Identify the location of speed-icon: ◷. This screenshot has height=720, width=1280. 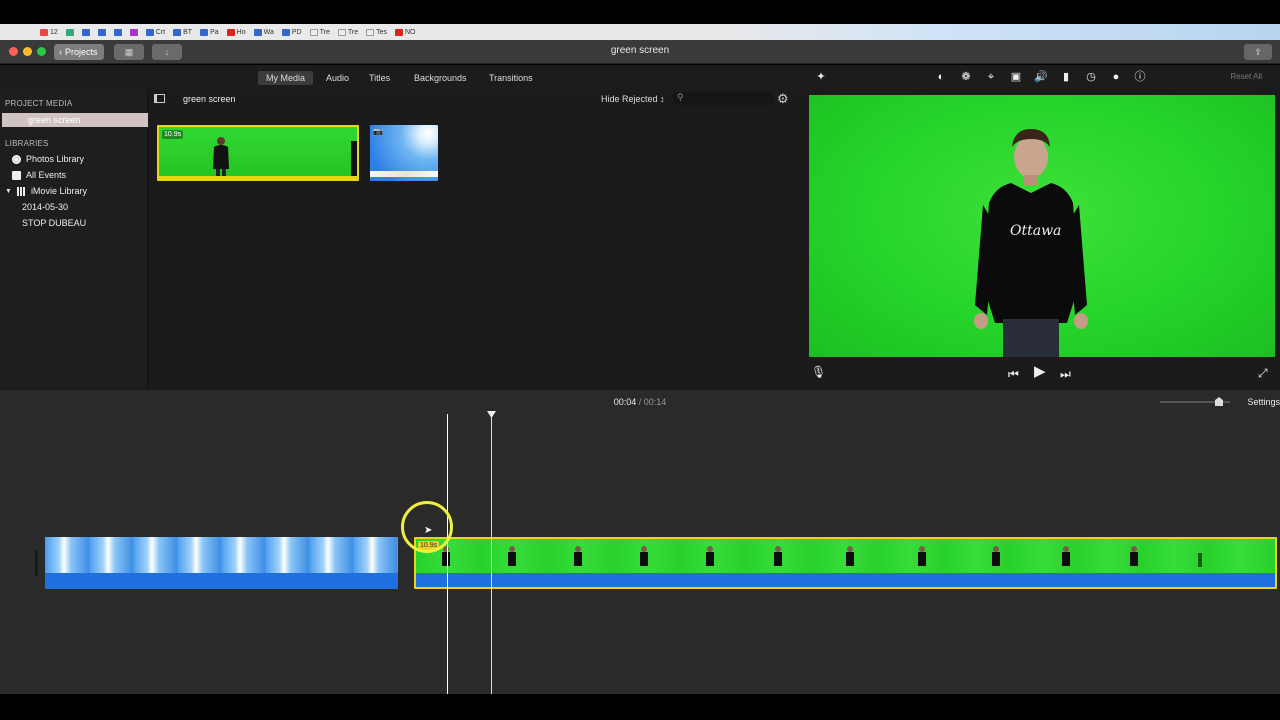
(1091, 77).